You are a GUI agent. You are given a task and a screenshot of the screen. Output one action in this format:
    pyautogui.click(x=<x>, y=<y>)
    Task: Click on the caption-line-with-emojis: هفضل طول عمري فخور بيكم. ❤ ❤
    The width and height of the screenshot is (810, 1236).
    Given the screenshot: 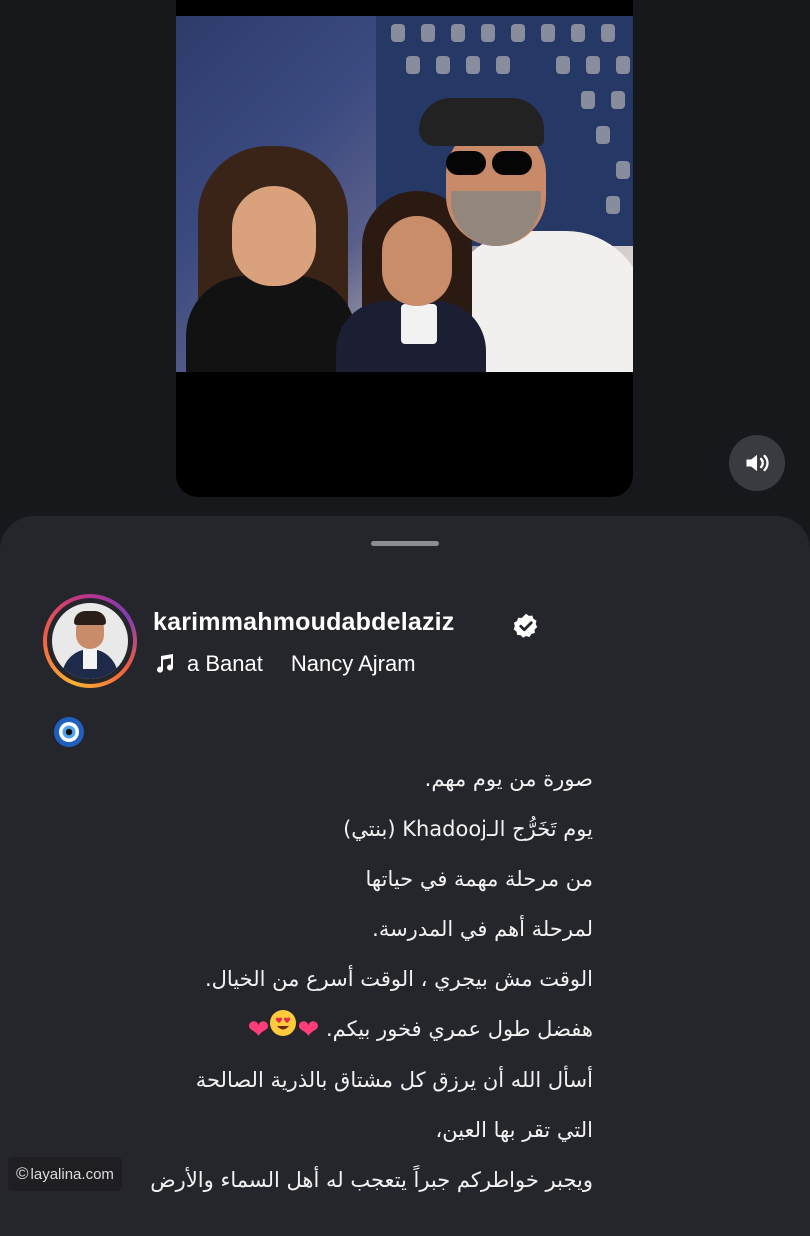 What is the action you would take?
    pyautogui.click(x=313, y=1029)
    